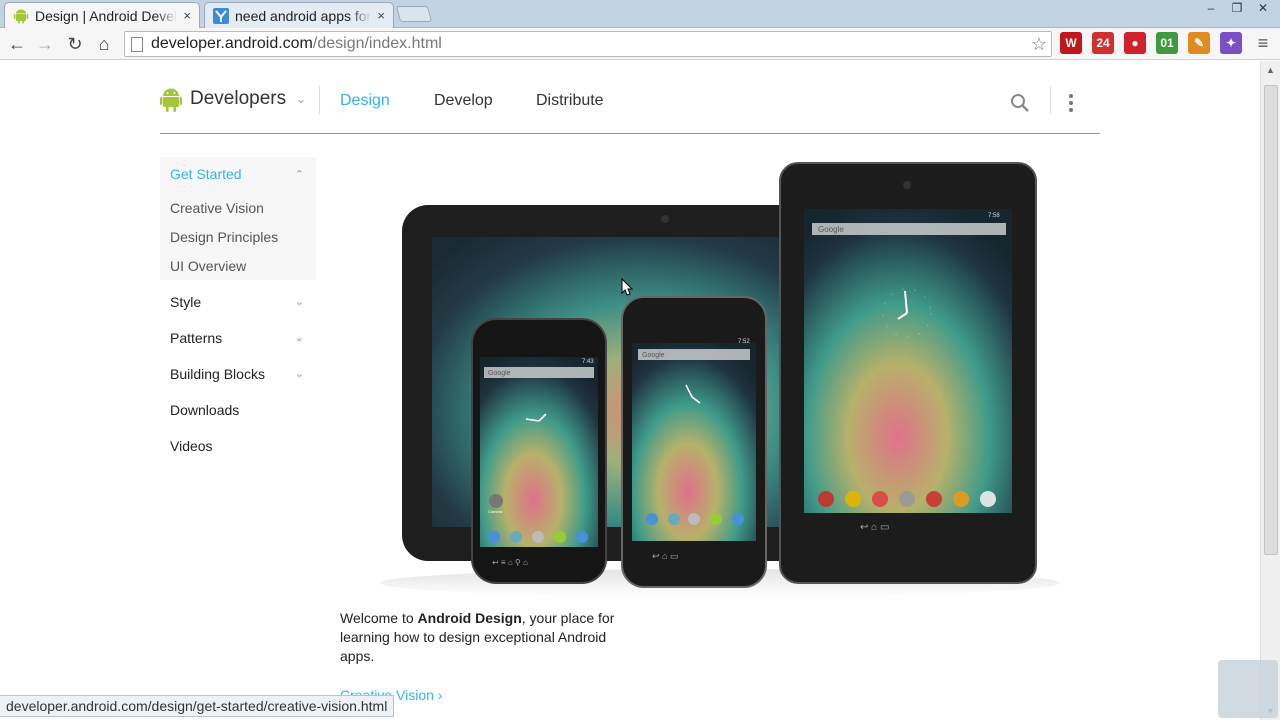 This screenshot has height=720, width=1280. Describe the element at coordinates (377, 43) in the screenshot. I see `url-path: /design/index.html` at that location.